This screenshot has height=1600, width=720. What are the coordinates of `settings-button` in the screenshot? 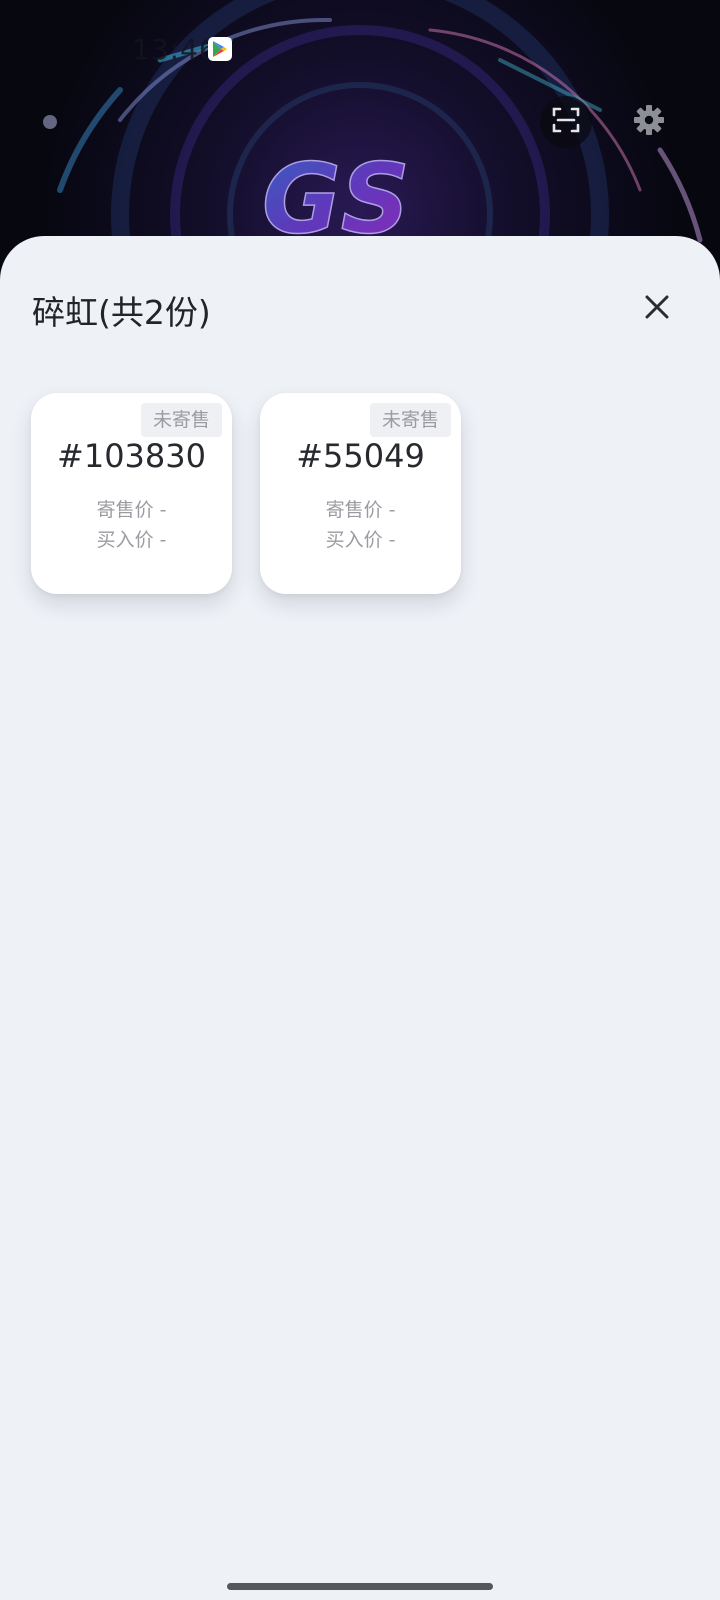 It's located at (649, 122).